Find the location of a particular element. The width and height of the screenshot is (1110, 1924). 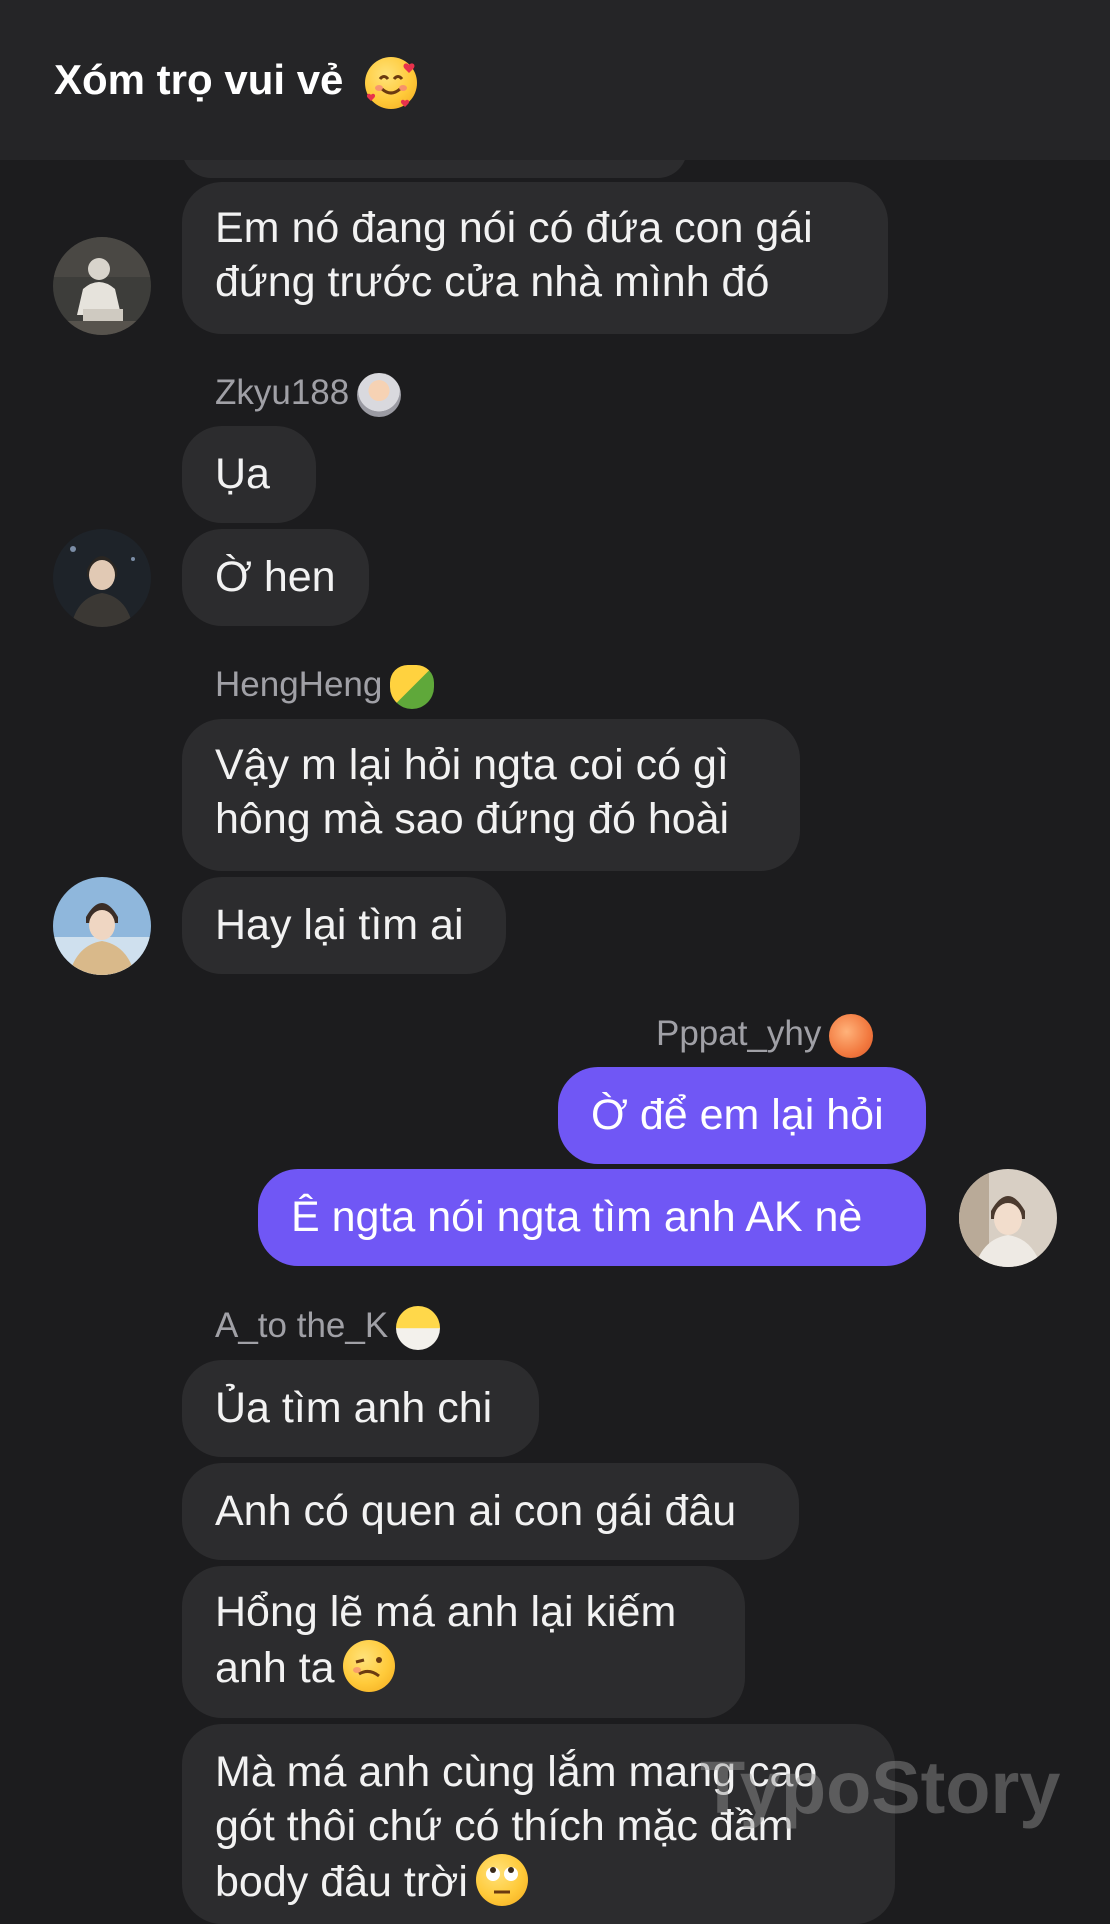

message-bubble: Ụa is located at coordinates (249, 474).